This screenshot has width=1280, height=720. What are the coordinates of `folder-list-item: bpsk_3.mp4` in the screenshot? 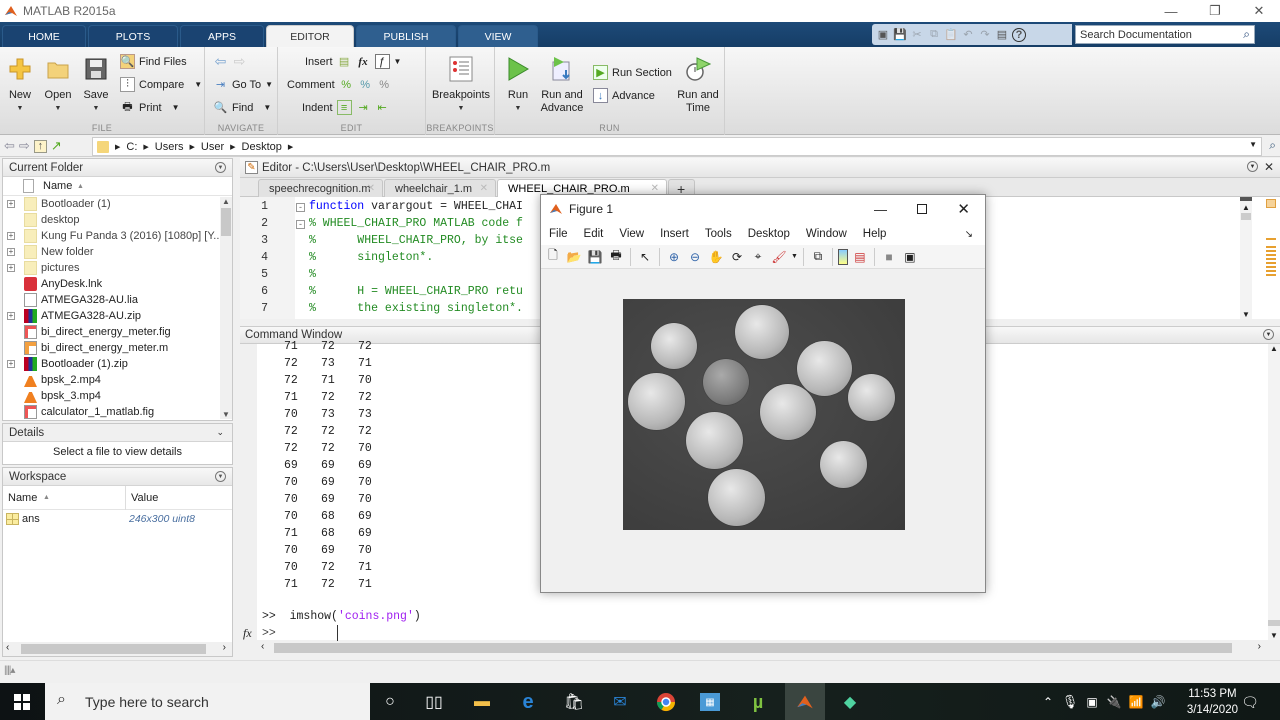 It's located at (117, 396).